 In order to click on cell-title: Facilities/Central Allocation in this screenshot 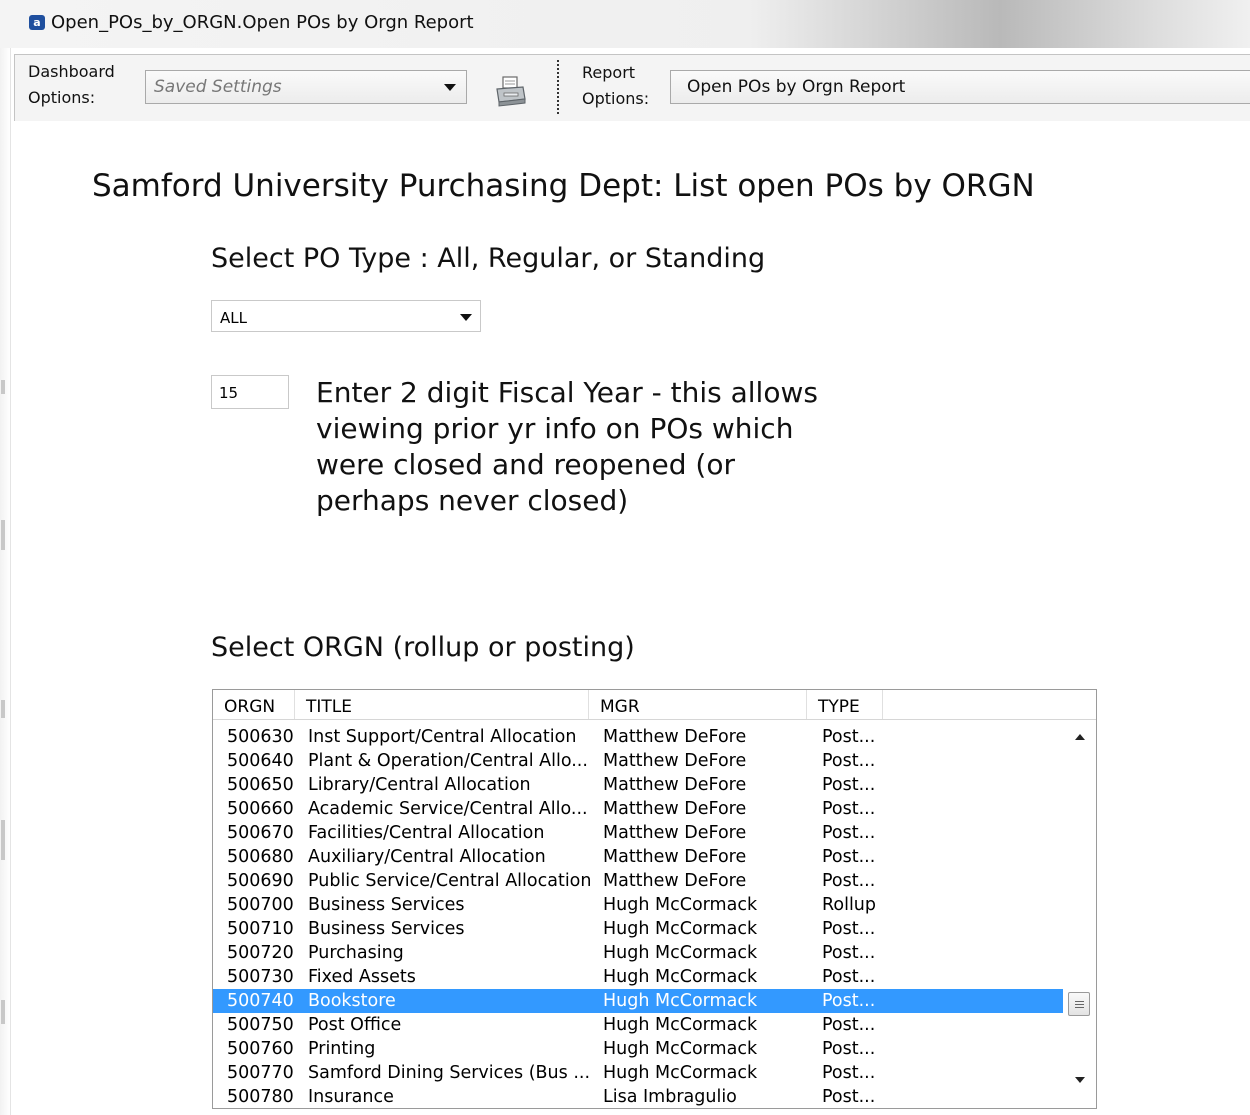, I will do `click(426, 833)`.